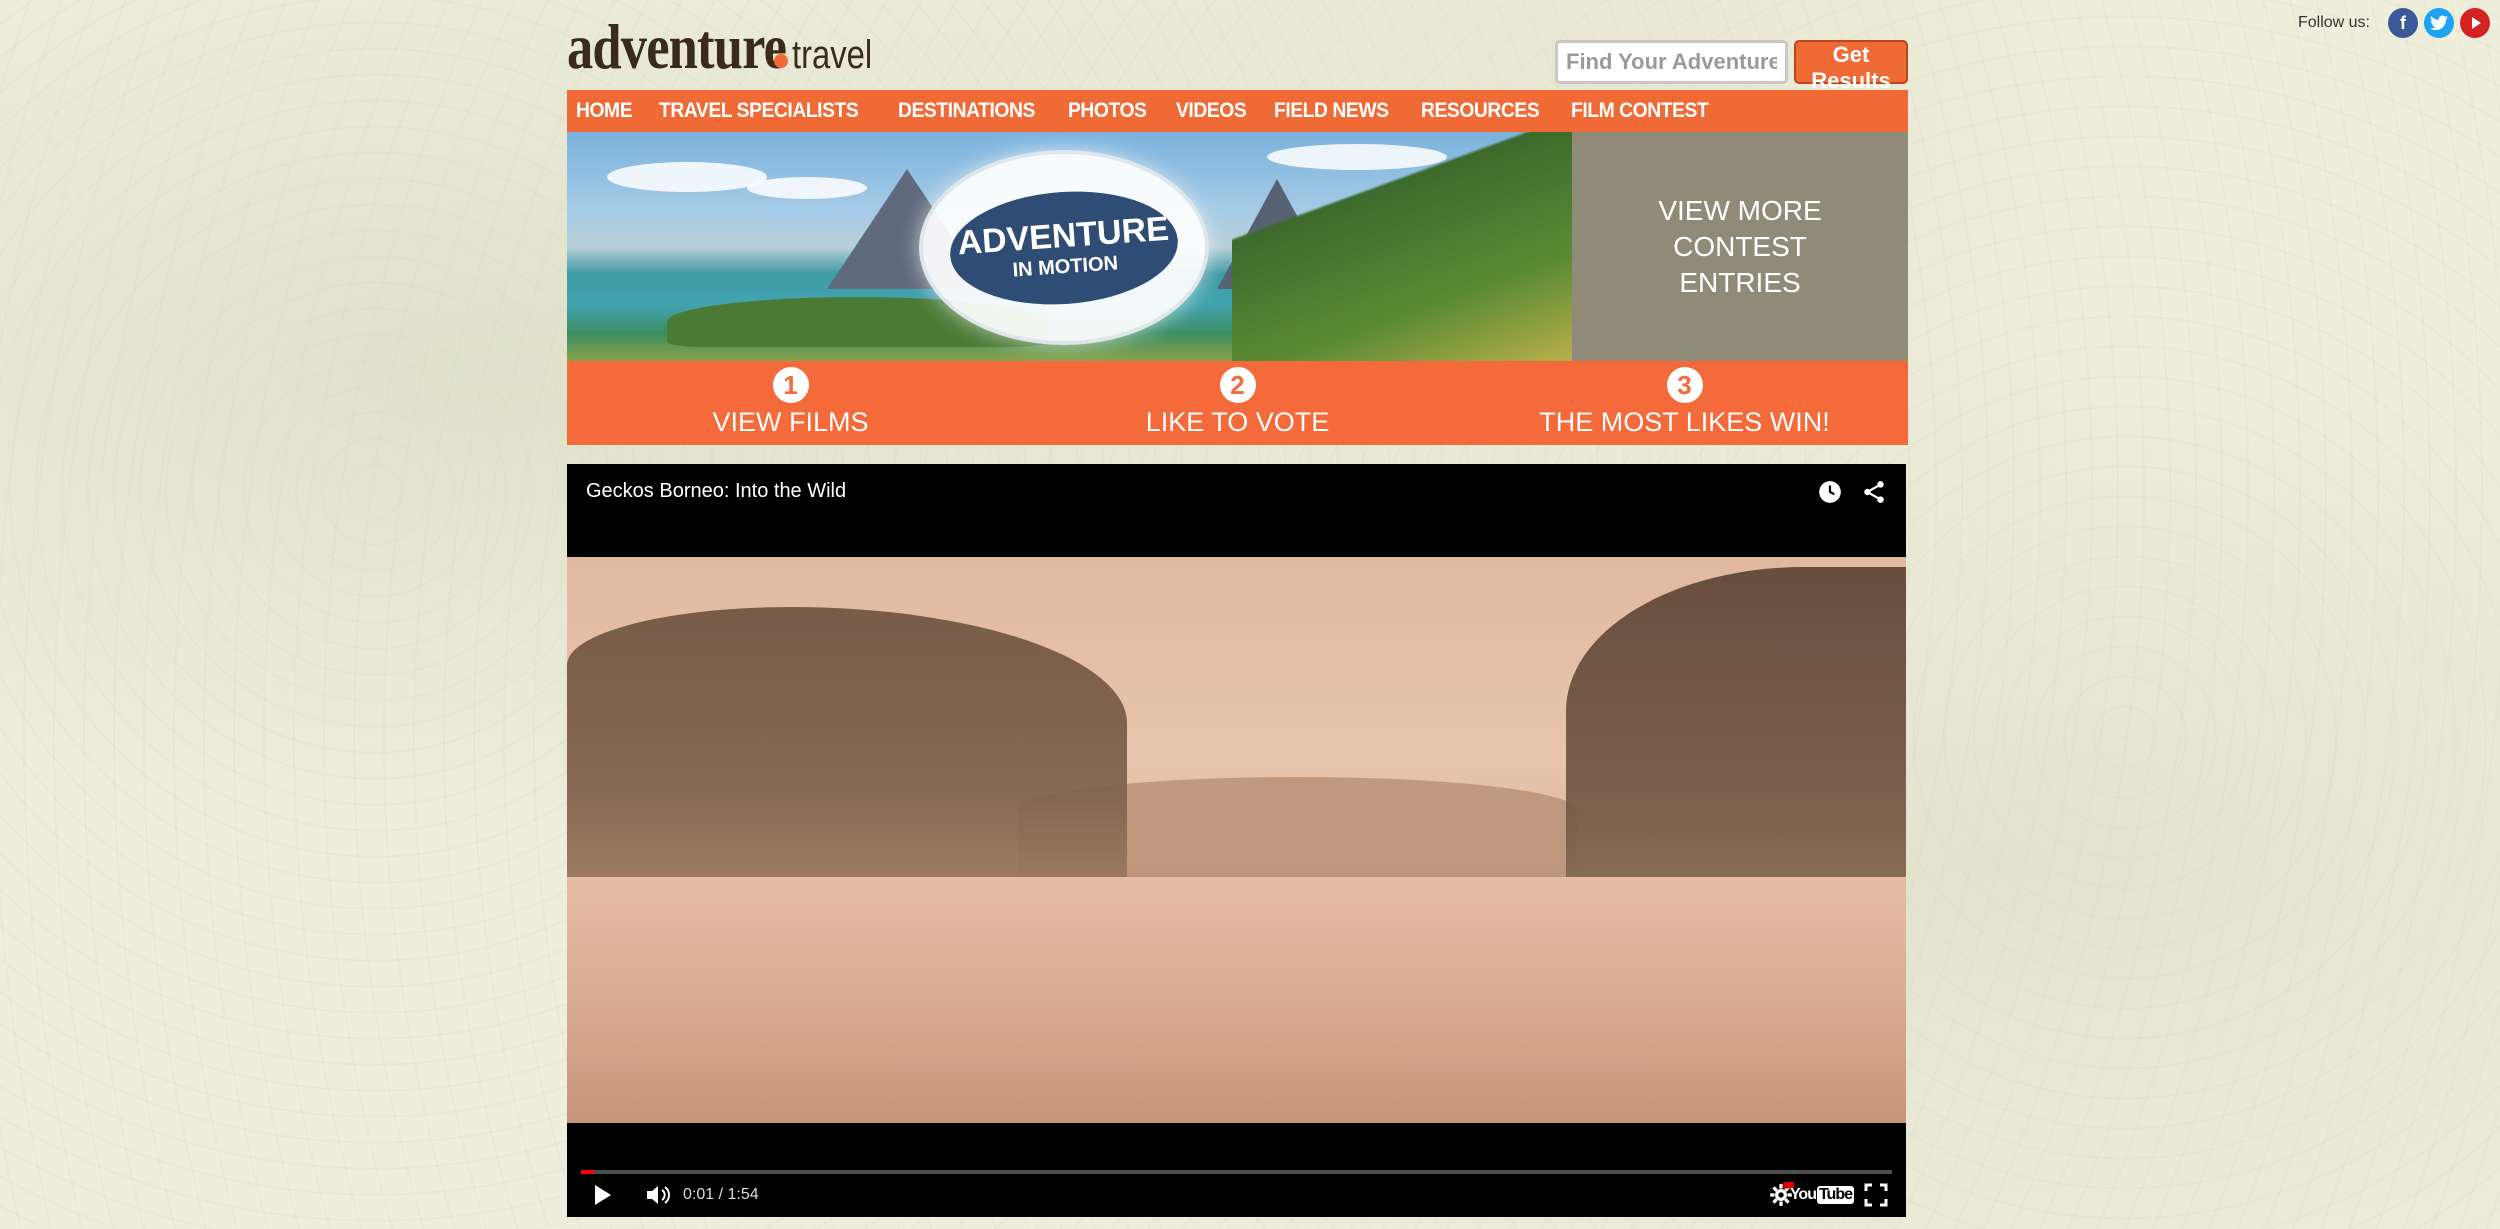 The width and height of the screenshot is (2500, 1229). Describe the element at coordinates (1851, 66) in the screenshot. I see `get-results-button: Get Results` at that location.